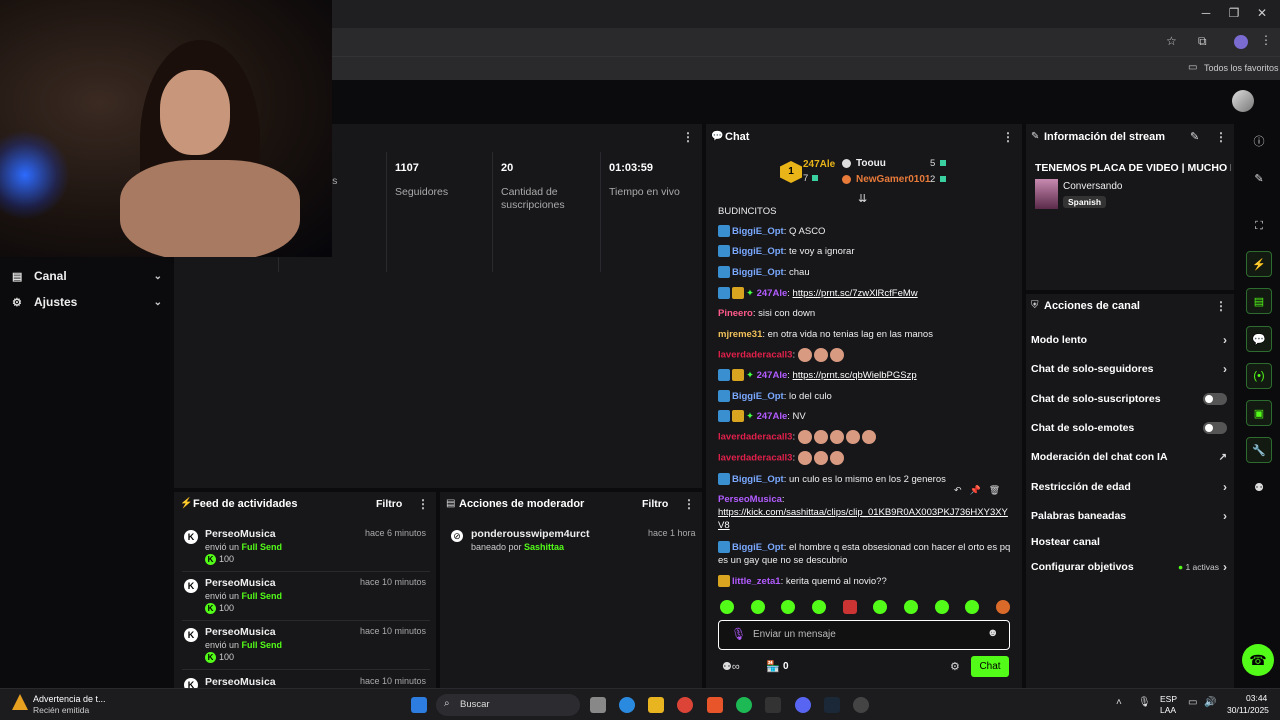 Image resolution: width=1280 pixels, height=720 pixels. What do you see at coordinates (993, 633) in the screenshot?
I see `emoji-icon: ☻` at bounding box center [993, 633].